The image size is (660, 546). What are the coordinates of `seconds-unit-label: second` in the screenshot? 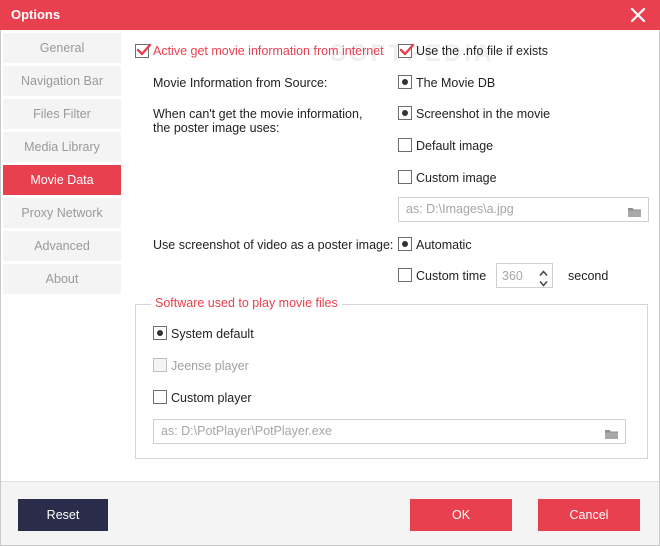 It's located at (588, 276).